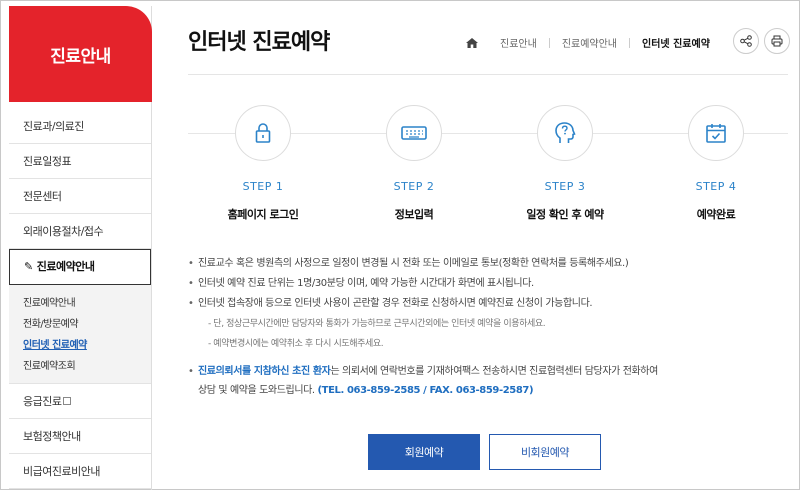 This screenshot has height=490, width=800. Describe the element at coordinates (472, 42) in the screenshot. I see `home-icon` at that location.